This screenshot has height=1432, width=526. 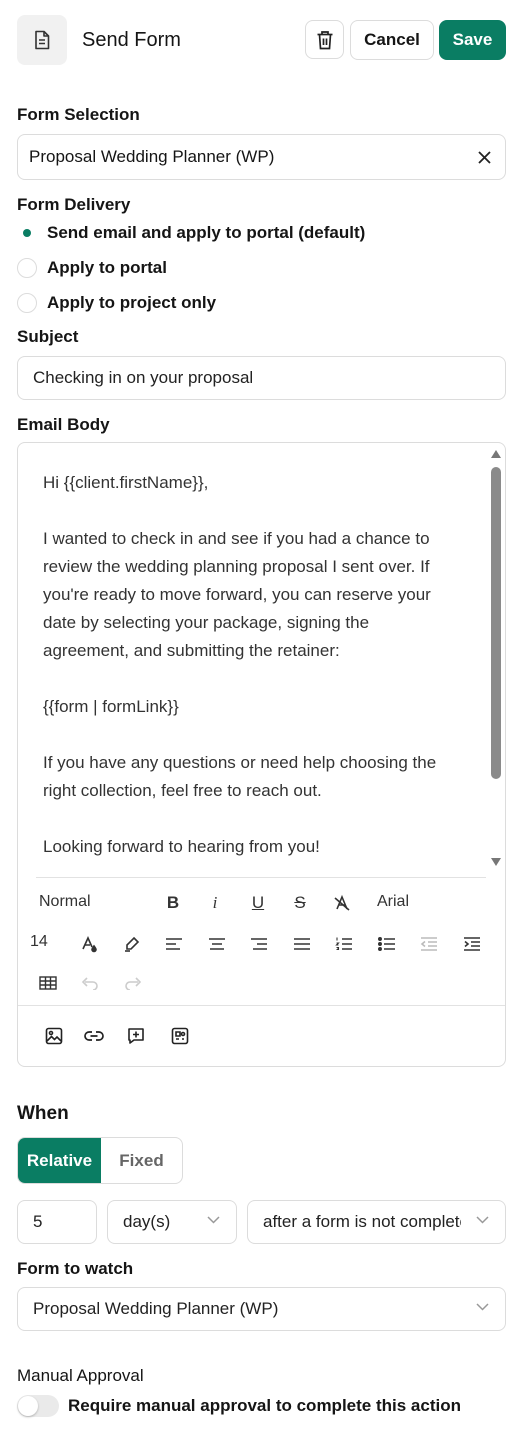 I want to click on delivery-option-email-portal: Send email and apply to portal (default), so click(x=191, y=233).